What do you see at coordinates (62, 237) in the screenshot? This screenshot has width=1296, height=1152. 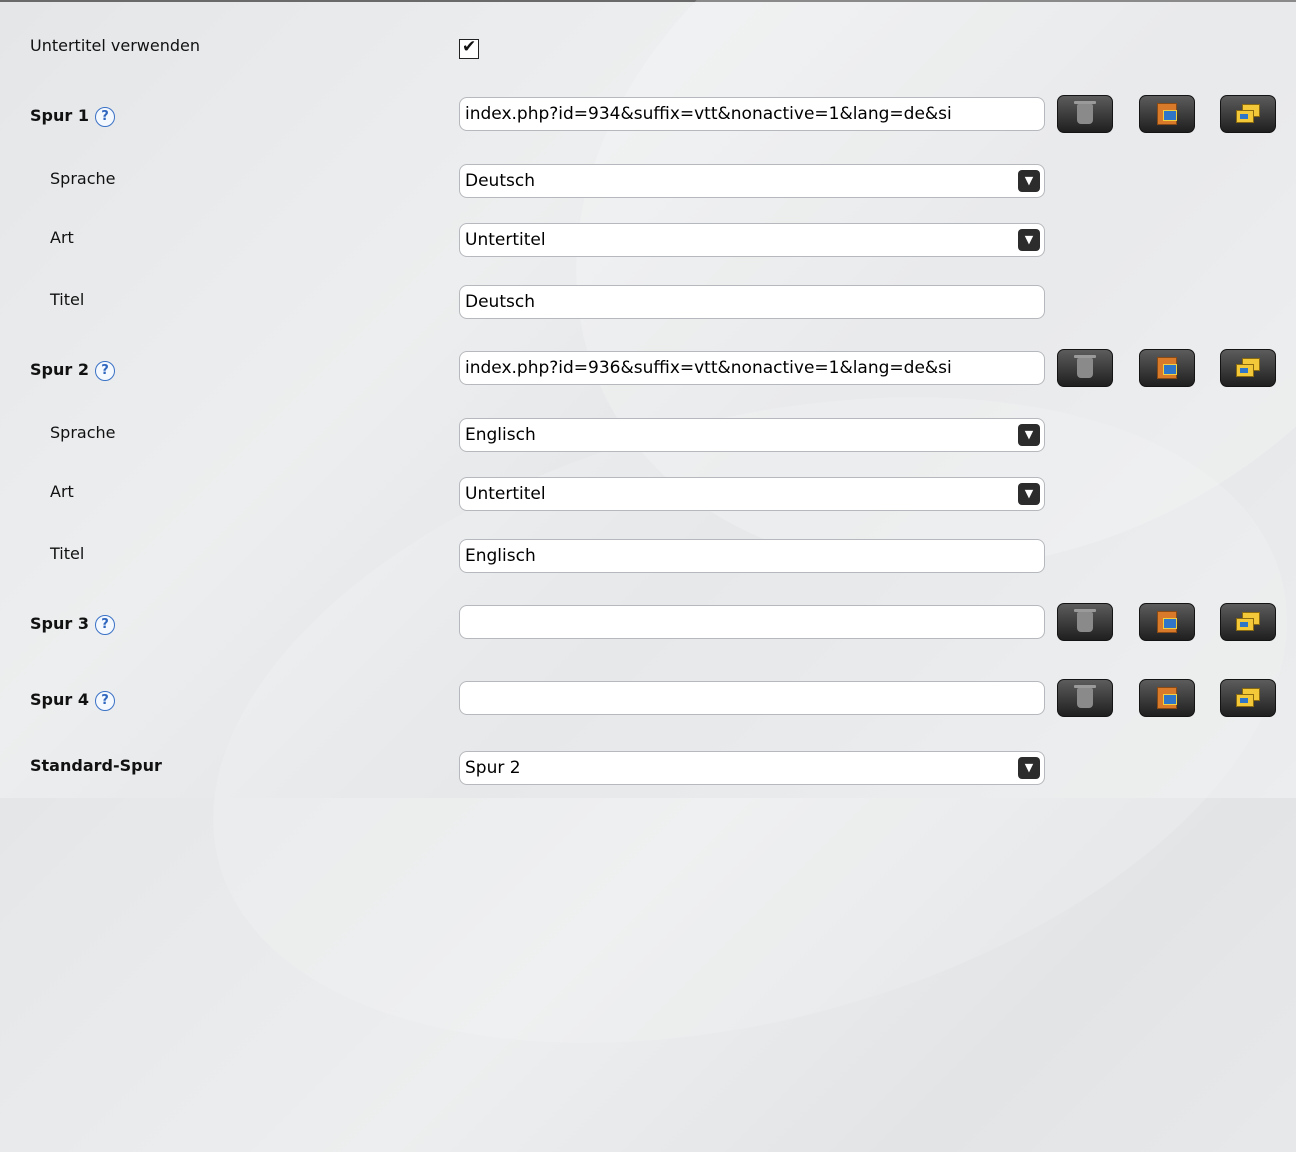 I see `track-1-kind-label: Art` at bounding box center [62, 237].